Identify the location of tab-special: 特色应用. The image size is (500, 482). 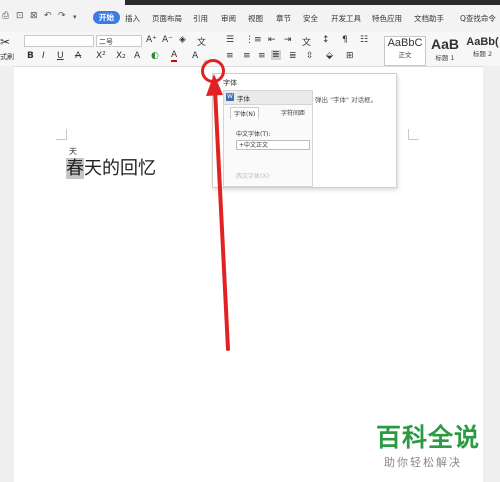
(387, 18).